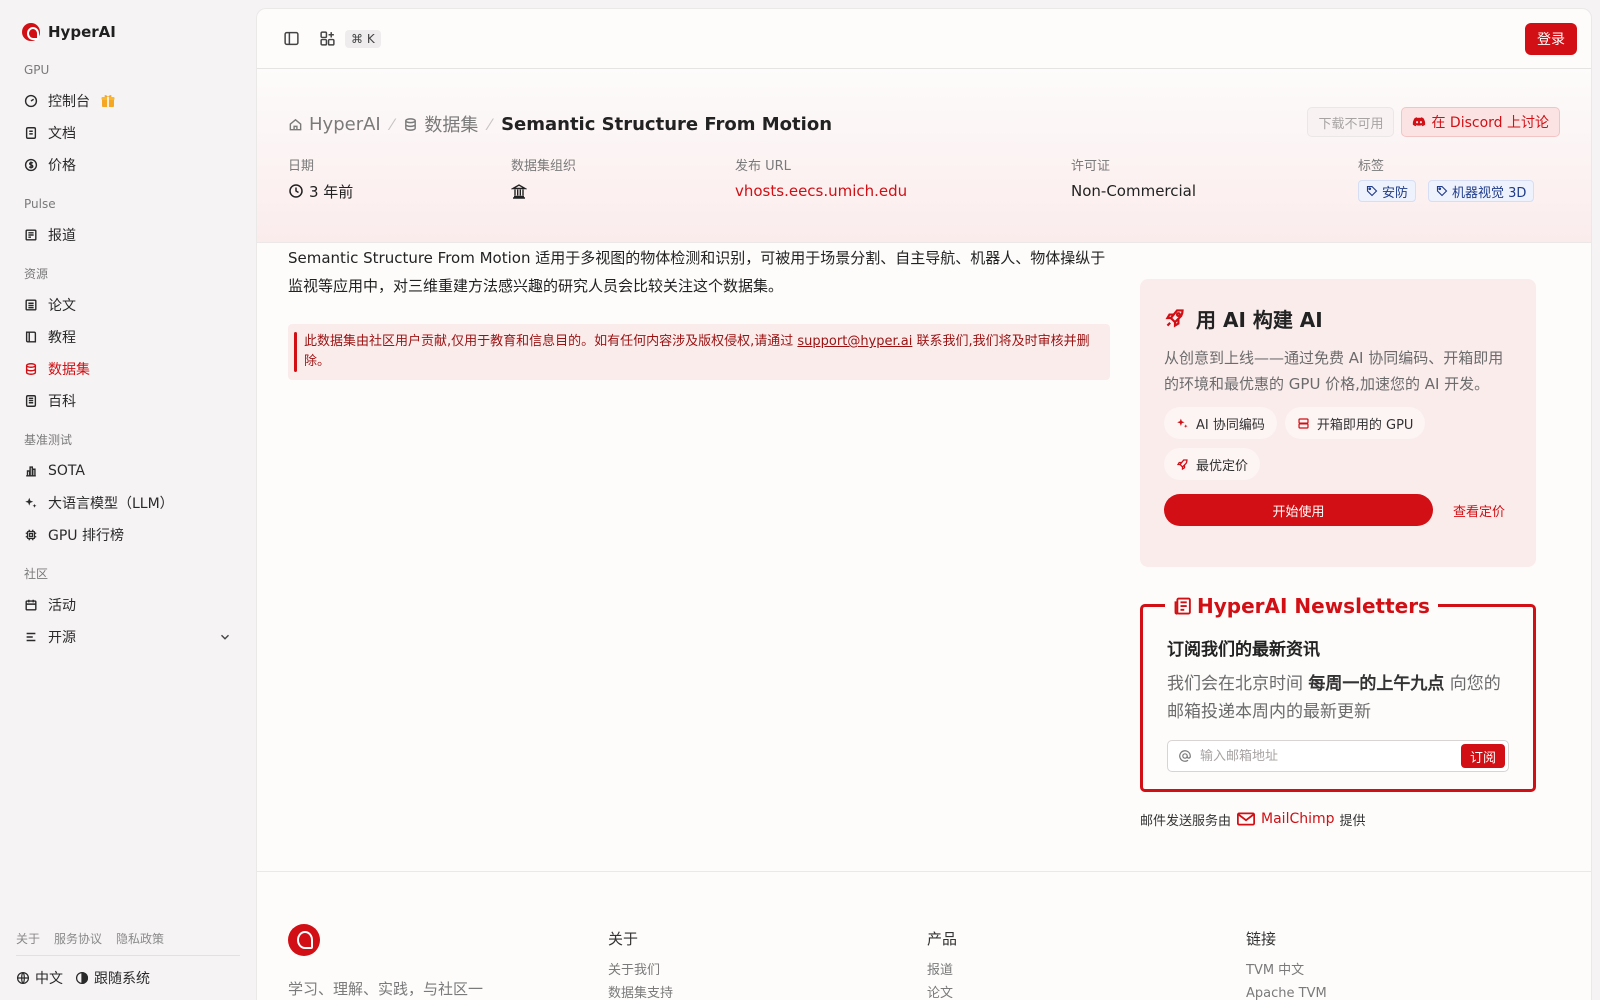 This screenshot has width=1600, height=1000. Describe the element at coordinates (1551, 39) in the screenshot. I see `login-button: 登录` at that location.